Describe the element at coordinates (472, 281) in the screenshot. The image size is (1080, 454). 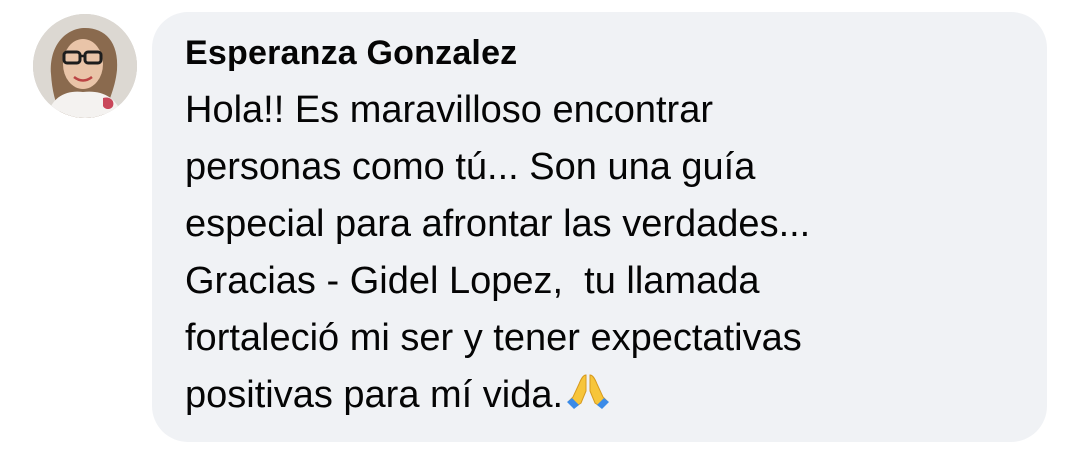
I see `comment-text-line: Gracias - Gidel Lopez, tu llamada` at that location.